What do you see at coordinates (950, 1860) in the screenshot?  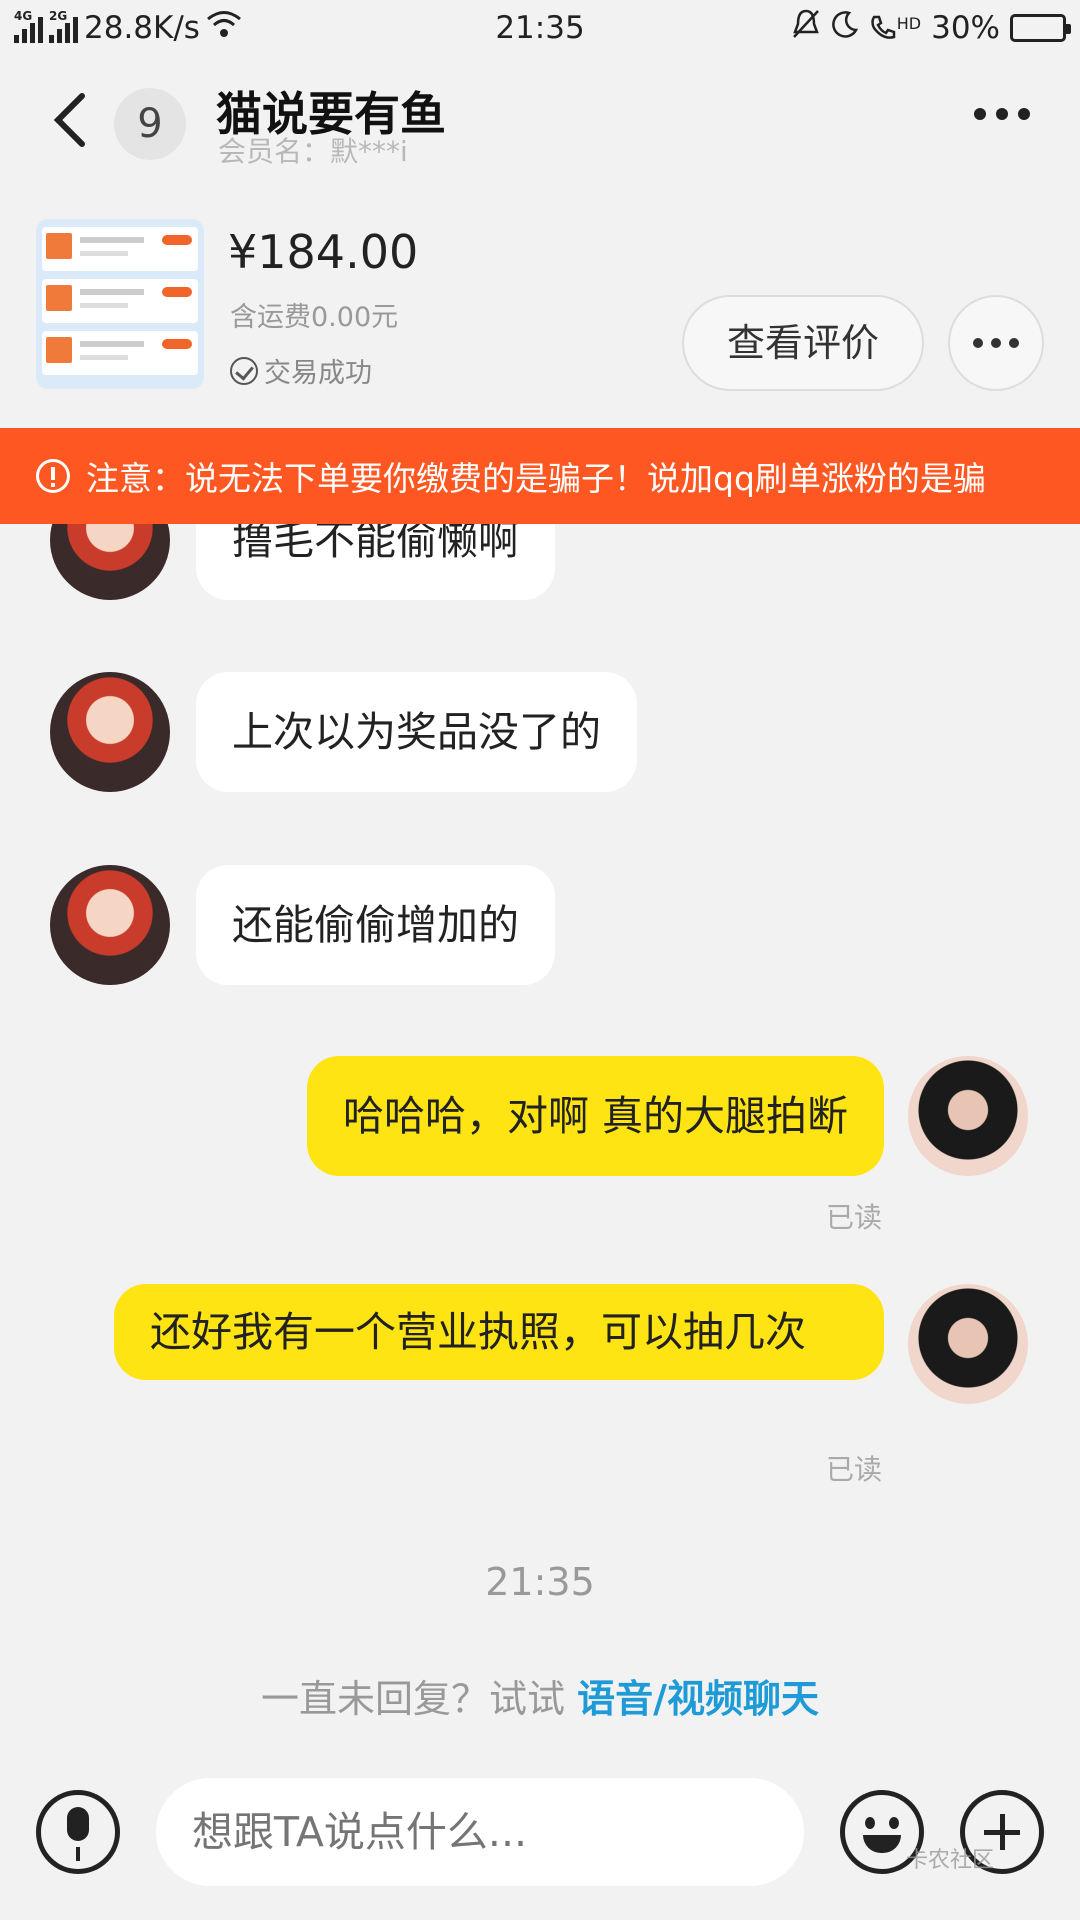 I see `watermark-logo: 卡农社区` at bounding box center [950, 1860].